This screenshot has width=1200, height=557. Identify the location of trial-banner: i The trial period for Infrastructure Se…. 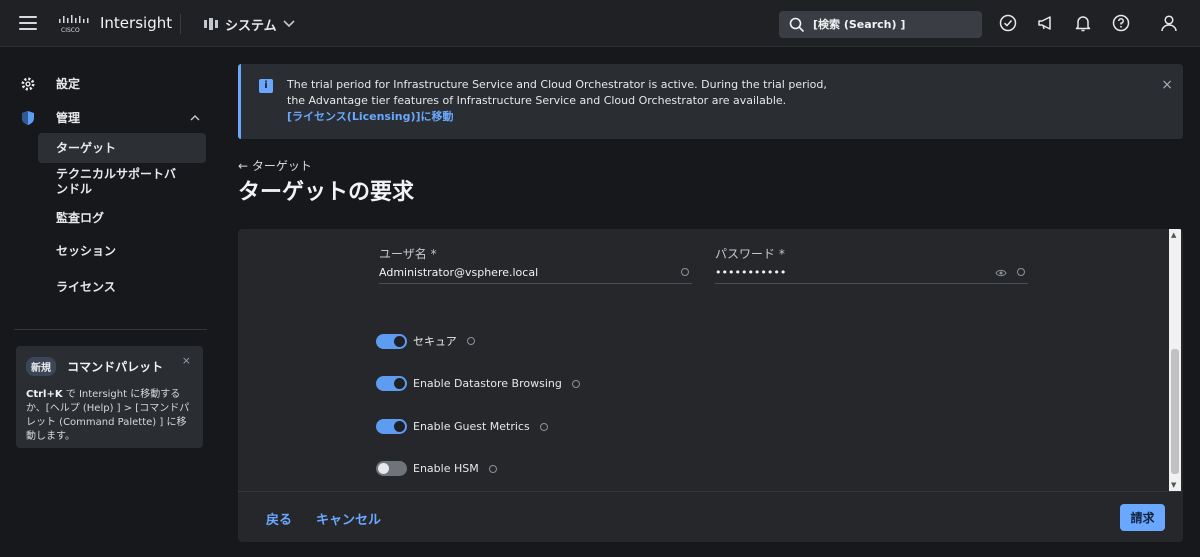
(710, 101).